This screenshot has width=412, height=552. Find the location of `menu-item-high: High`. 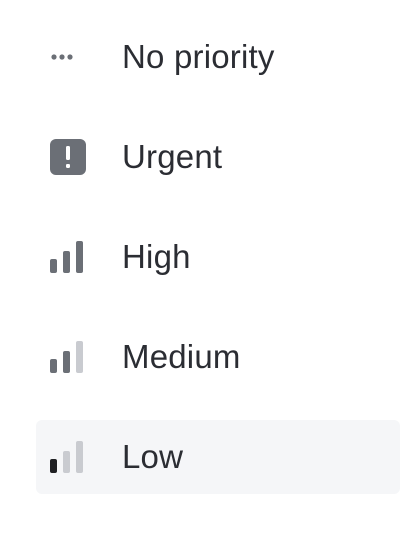

menu-item-high: High is located at coordinates (218, 257).